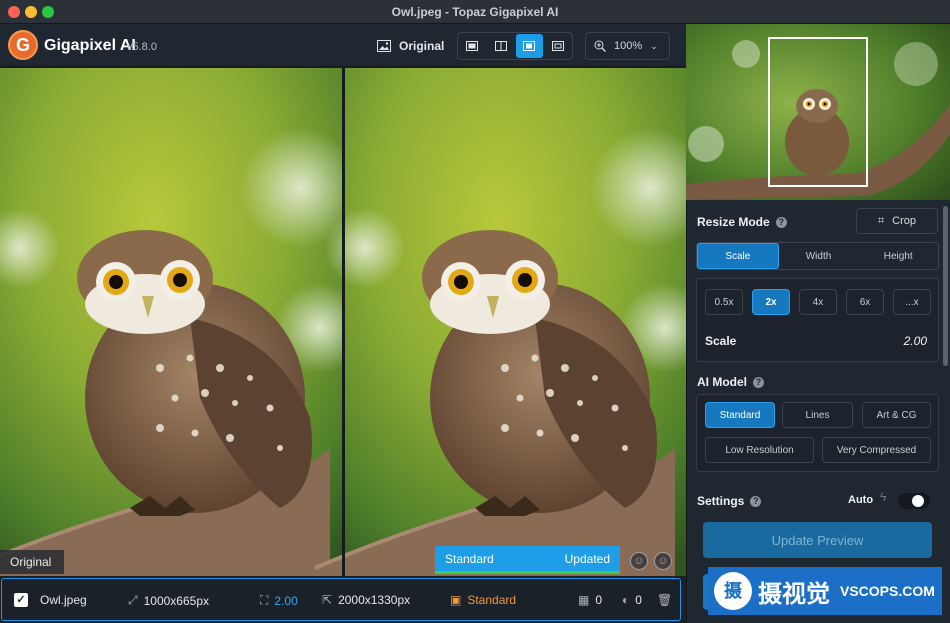  I want to click on status-model: Standard, so click(469, 559).